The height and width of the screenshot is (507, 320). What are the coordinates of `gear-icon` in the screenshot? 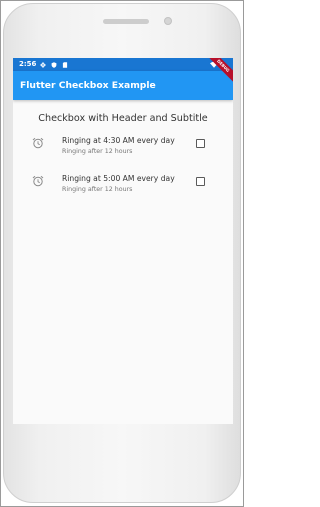 It's located at (43, 64).